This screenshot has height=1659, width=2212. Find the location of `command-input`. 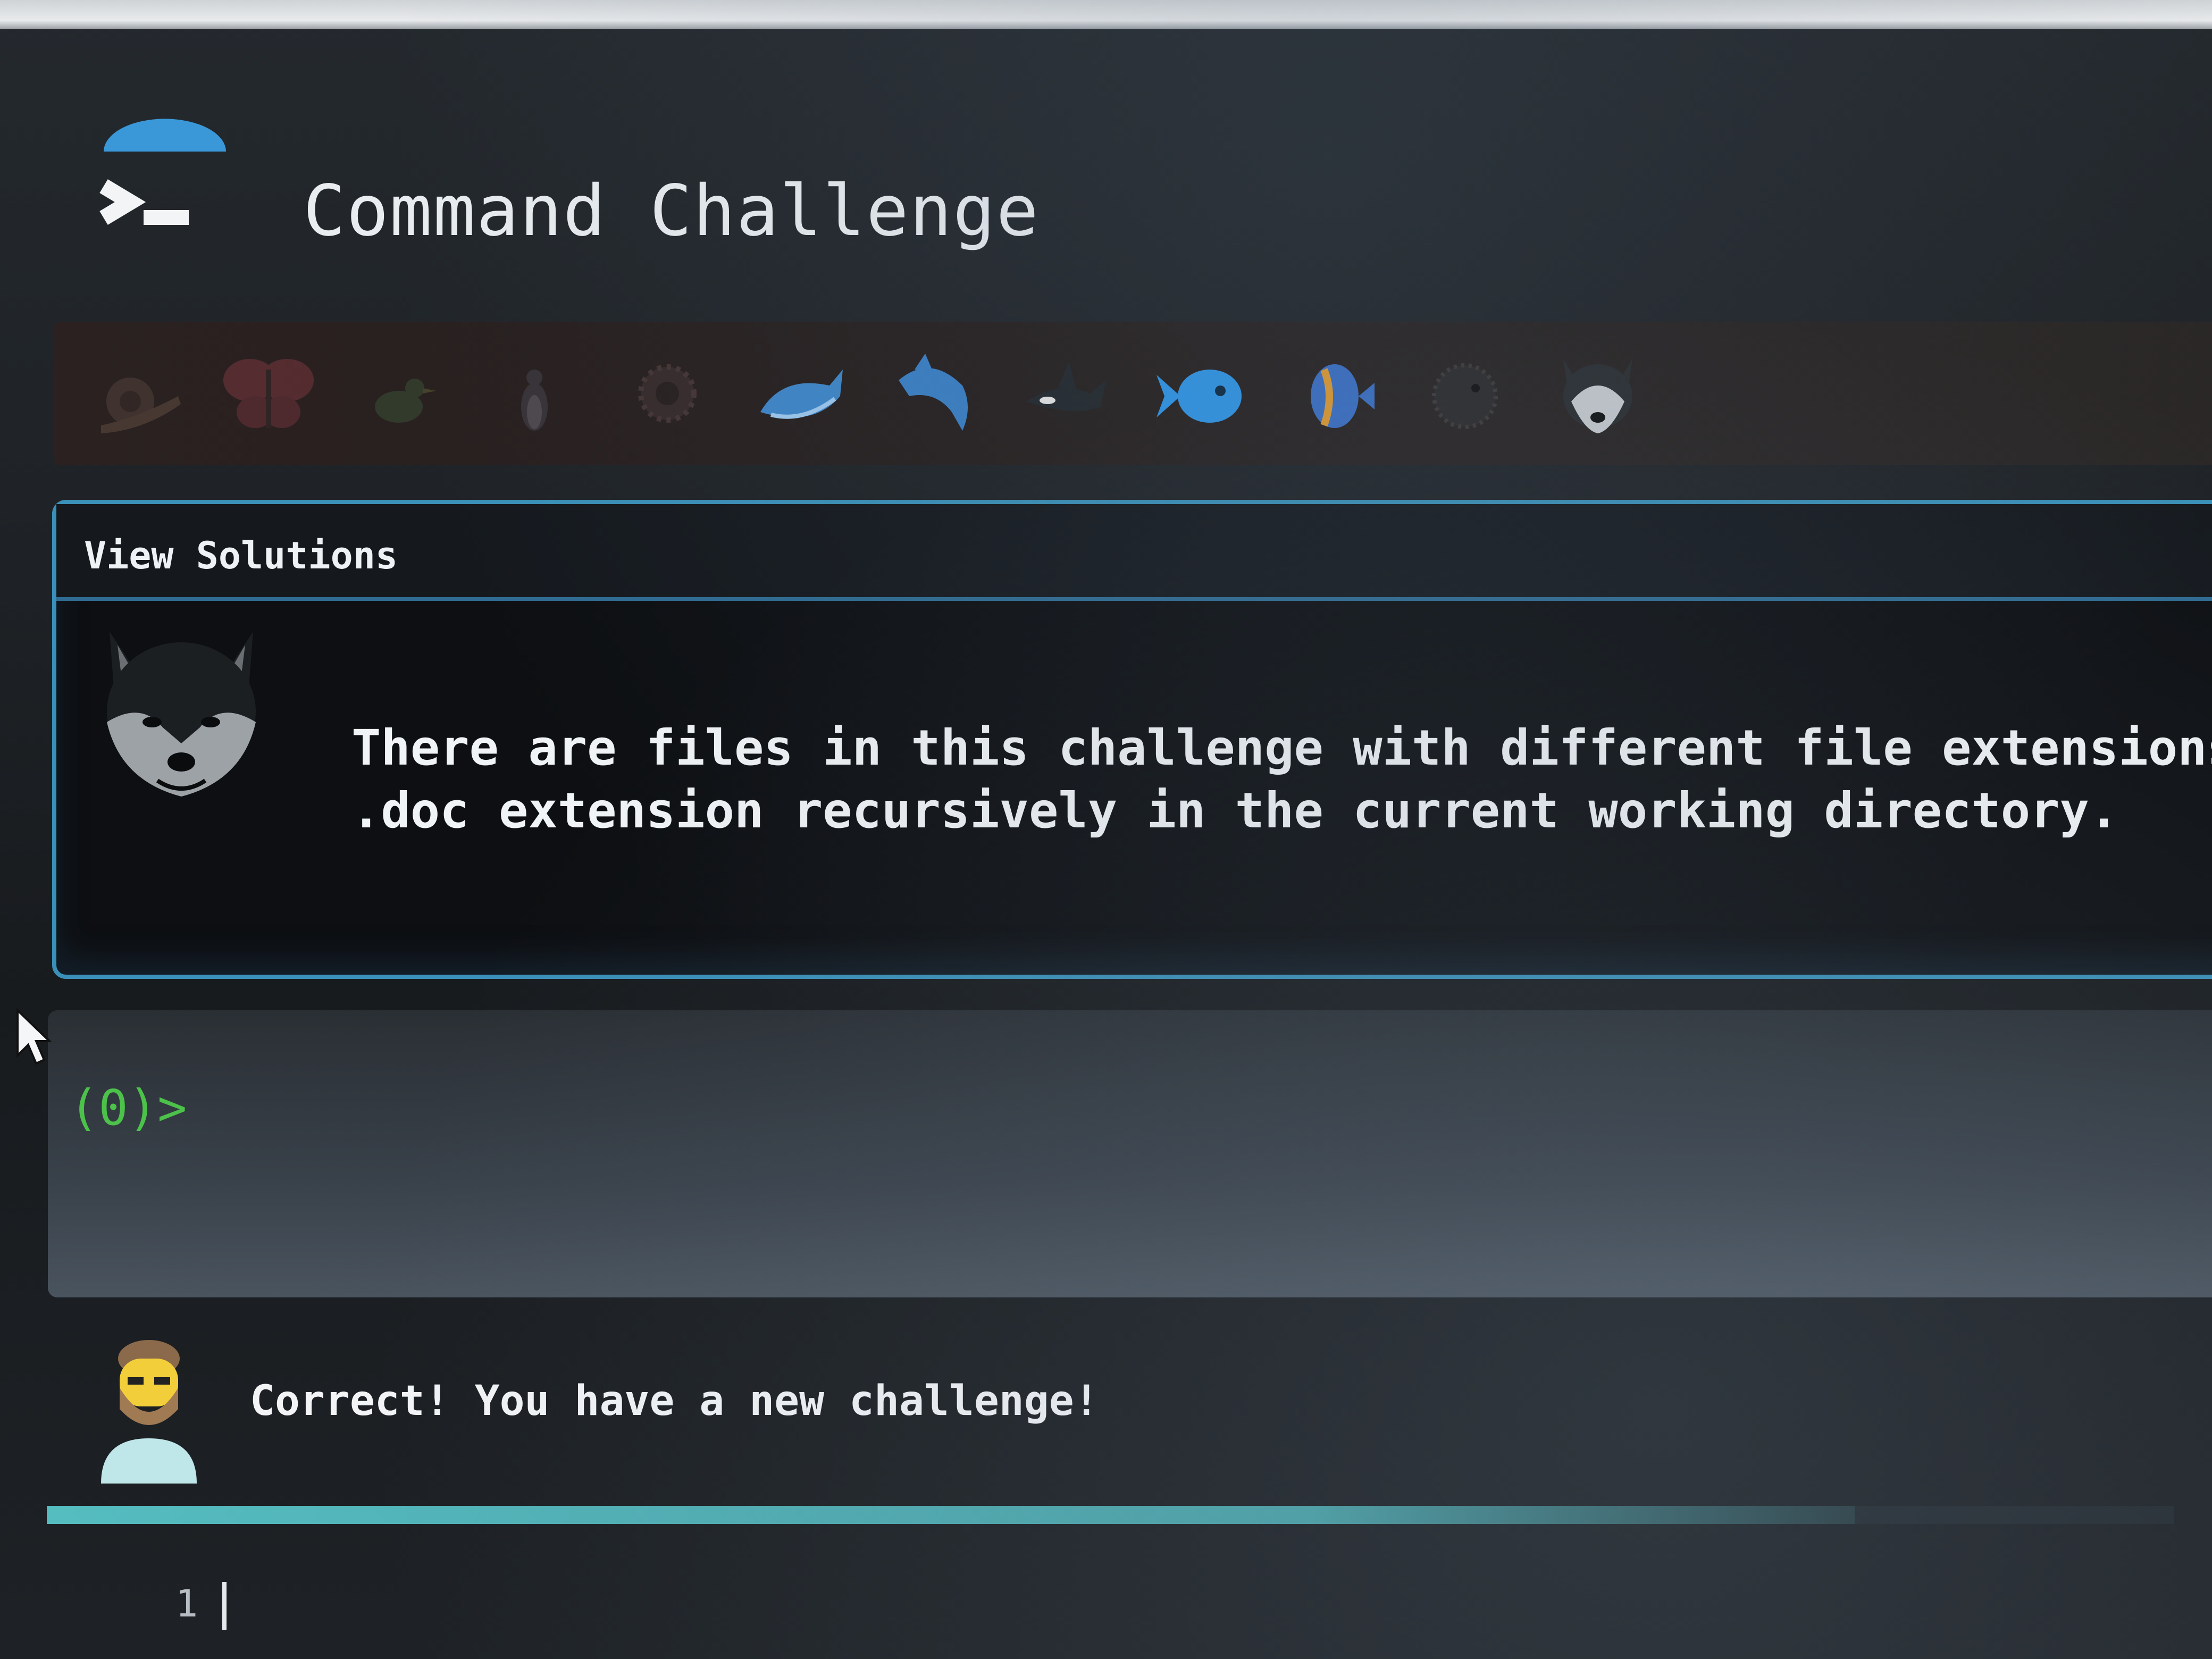

command-input is located at coordinates (224, 1606).